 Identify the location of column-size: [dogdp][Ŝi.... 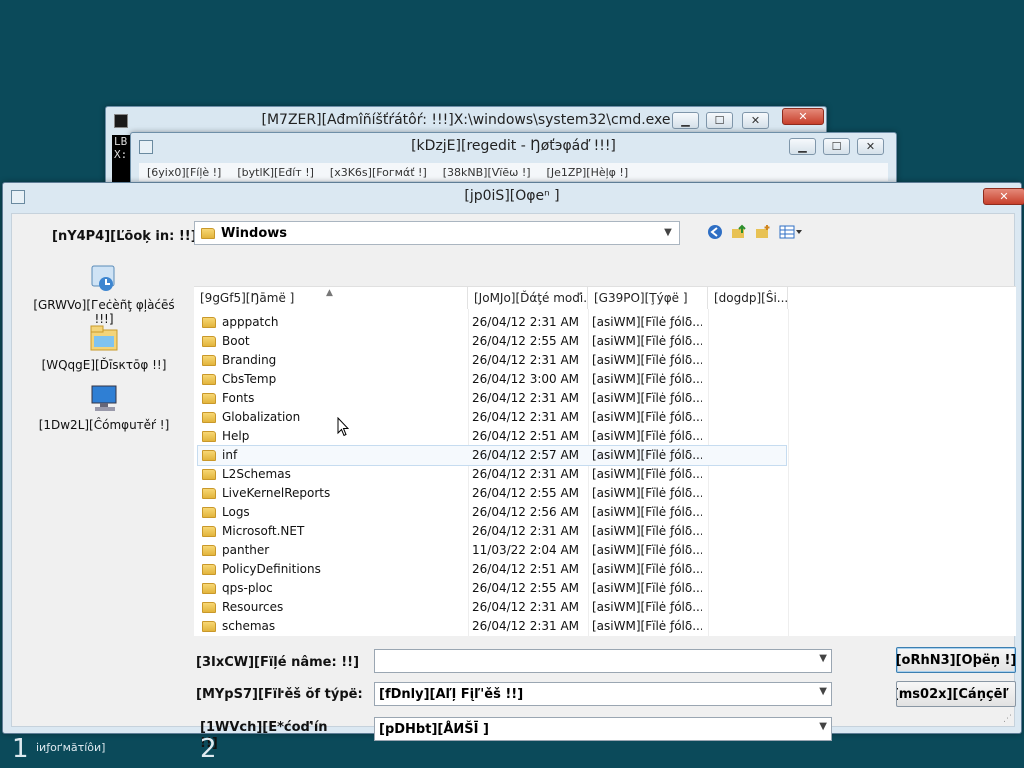
(748, 298).